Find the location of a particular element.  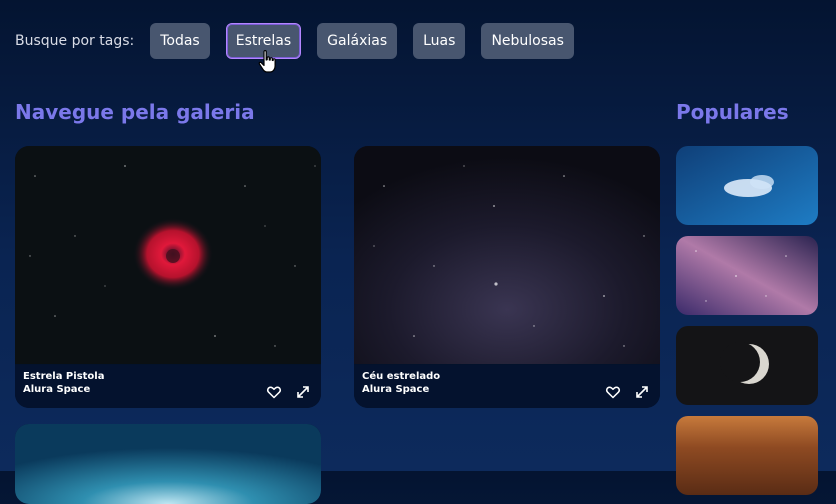

galaxy-image is located at coordinates (168, 464).